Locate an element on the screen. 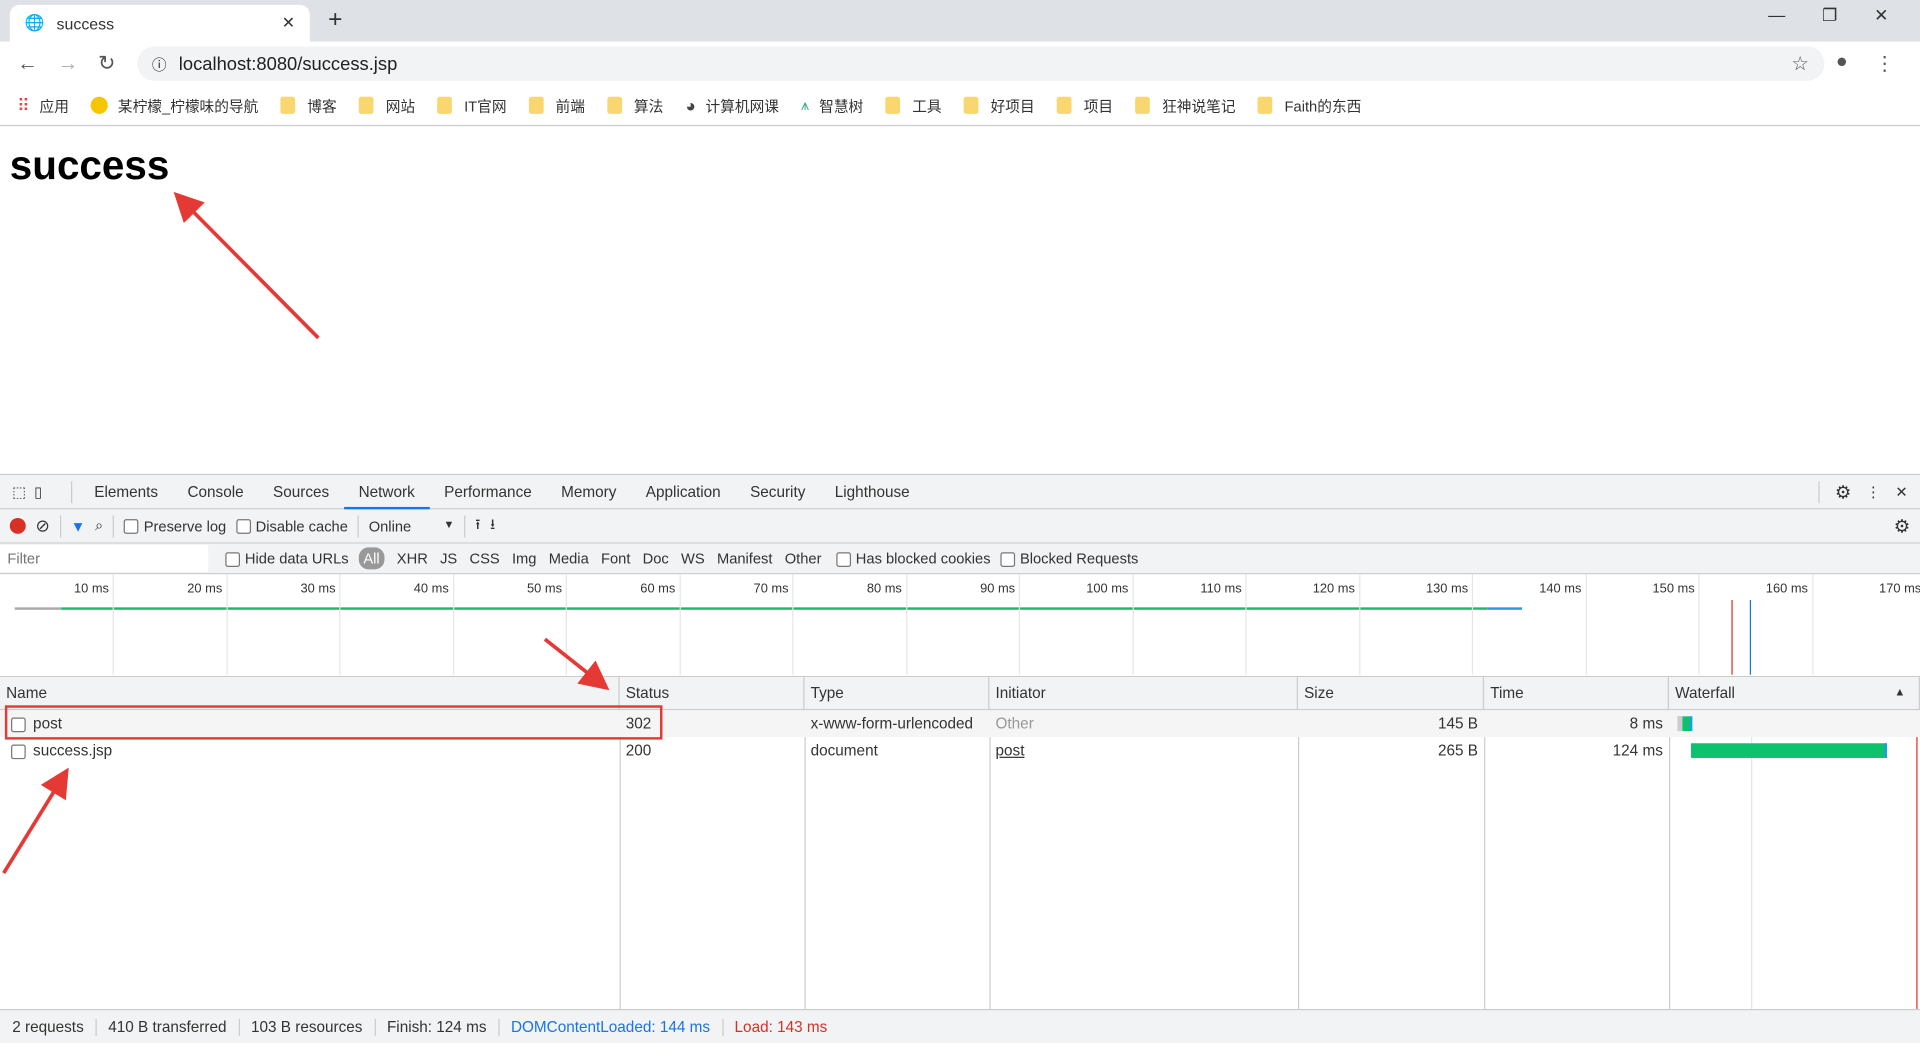 The height and width of the screenshot is (1043, 1920). tab-application: Application is located at coordinates (683, 491).